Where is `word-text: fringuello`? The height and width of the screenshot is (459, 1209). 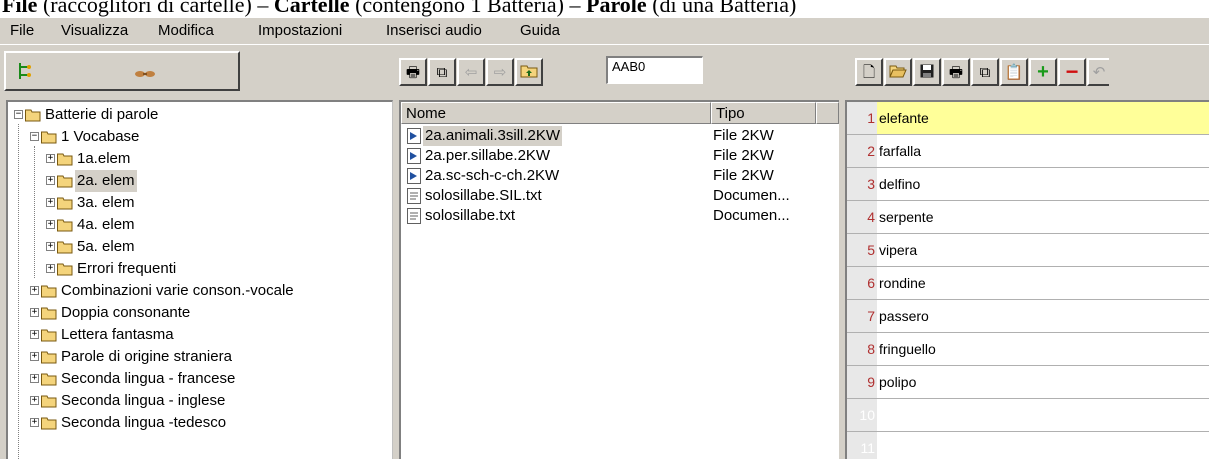 word-text: fringuello is located at coordinates (1043, 349).